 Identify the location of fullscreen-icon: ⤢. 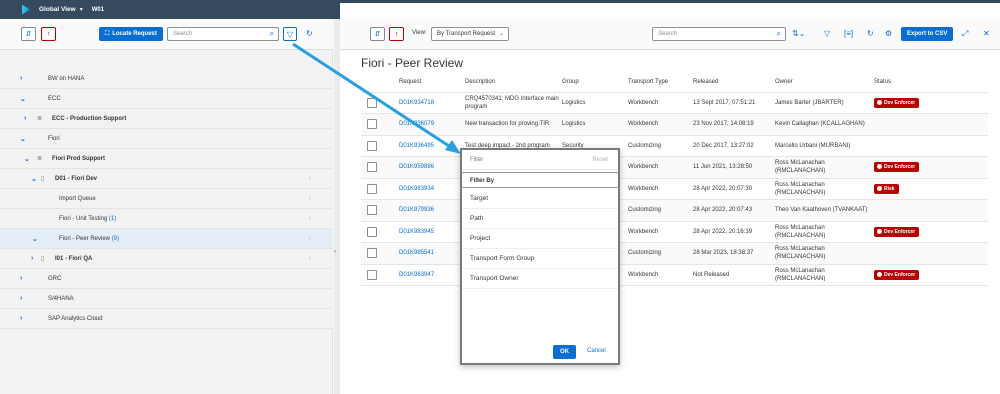
(965, 34).